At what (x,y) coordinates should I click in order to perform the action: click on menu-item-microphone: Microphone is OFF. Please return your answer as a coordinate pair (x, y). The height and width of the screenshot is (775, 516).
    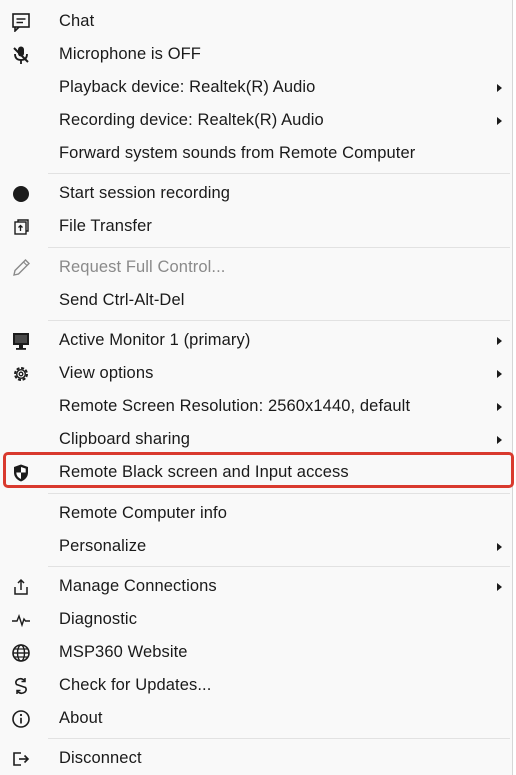
    Looking at the image, I should click on (256, 54).